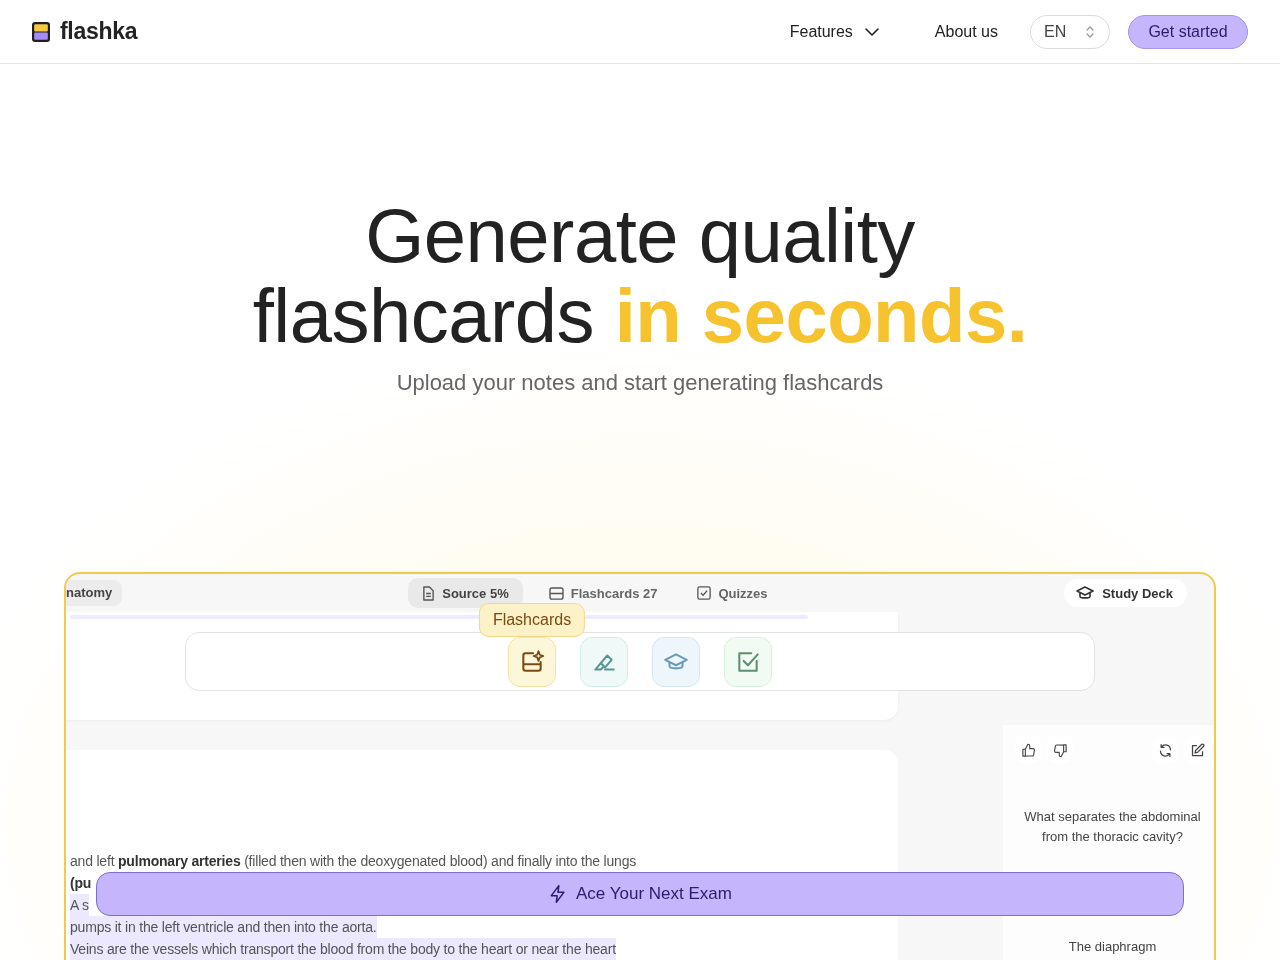 The width and height of the screenshot is (1280, 960). What do you see at coordinates (465, 593) in the screenshot?
I see `view-tab: Source 5%` at bounding box center [465, 593].